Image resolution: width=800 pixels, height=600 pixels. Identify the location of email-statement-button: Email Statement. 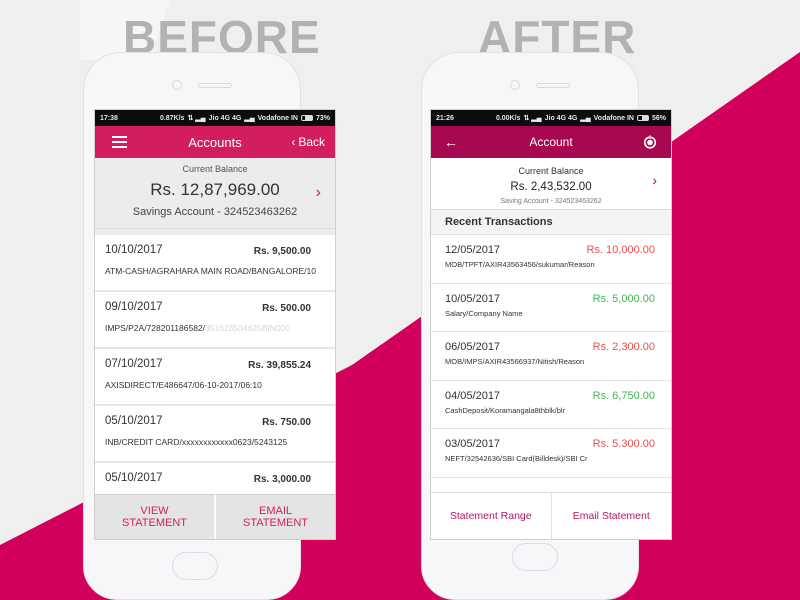
(611, 516).